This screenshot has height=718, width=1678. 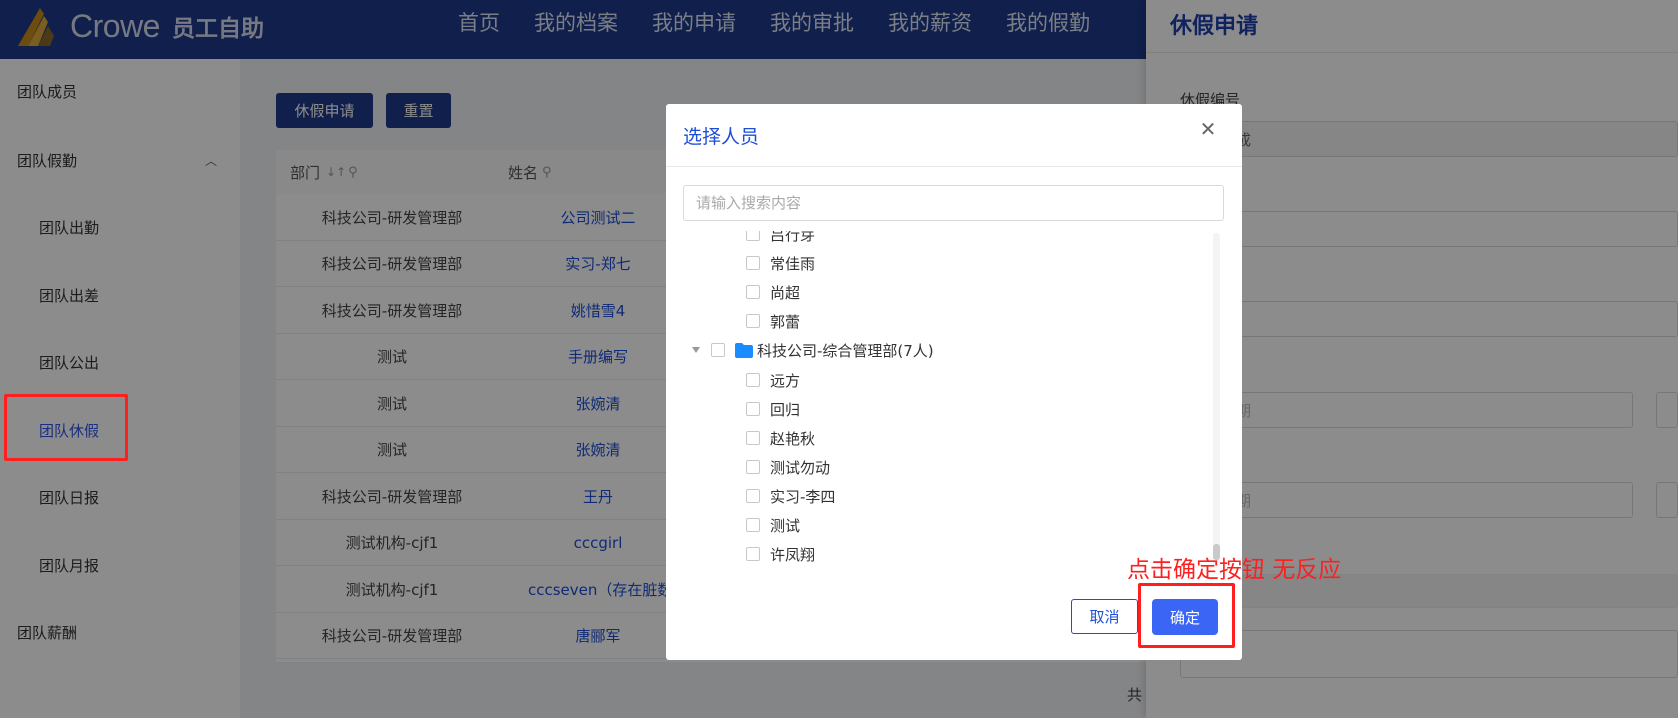 What do you see at coordinates (953, 203) in the screenshot?
I see `search-input` at bounding box center [953, 203].